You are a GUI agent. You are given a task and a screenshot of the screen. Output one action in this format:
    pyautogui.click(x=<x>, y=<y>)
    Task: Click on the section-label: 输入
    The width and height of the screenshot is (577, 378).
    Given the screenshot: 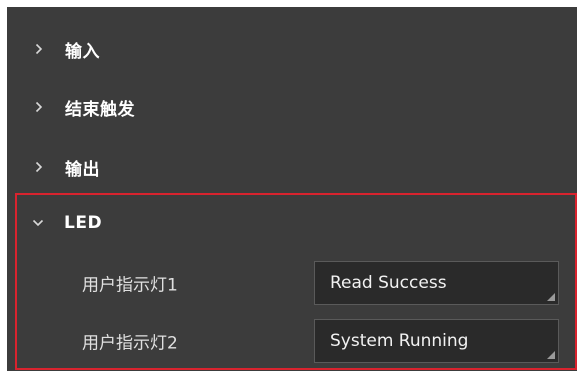 What is the action you would take?
    pyautogui.click(x=82, y=51)
    